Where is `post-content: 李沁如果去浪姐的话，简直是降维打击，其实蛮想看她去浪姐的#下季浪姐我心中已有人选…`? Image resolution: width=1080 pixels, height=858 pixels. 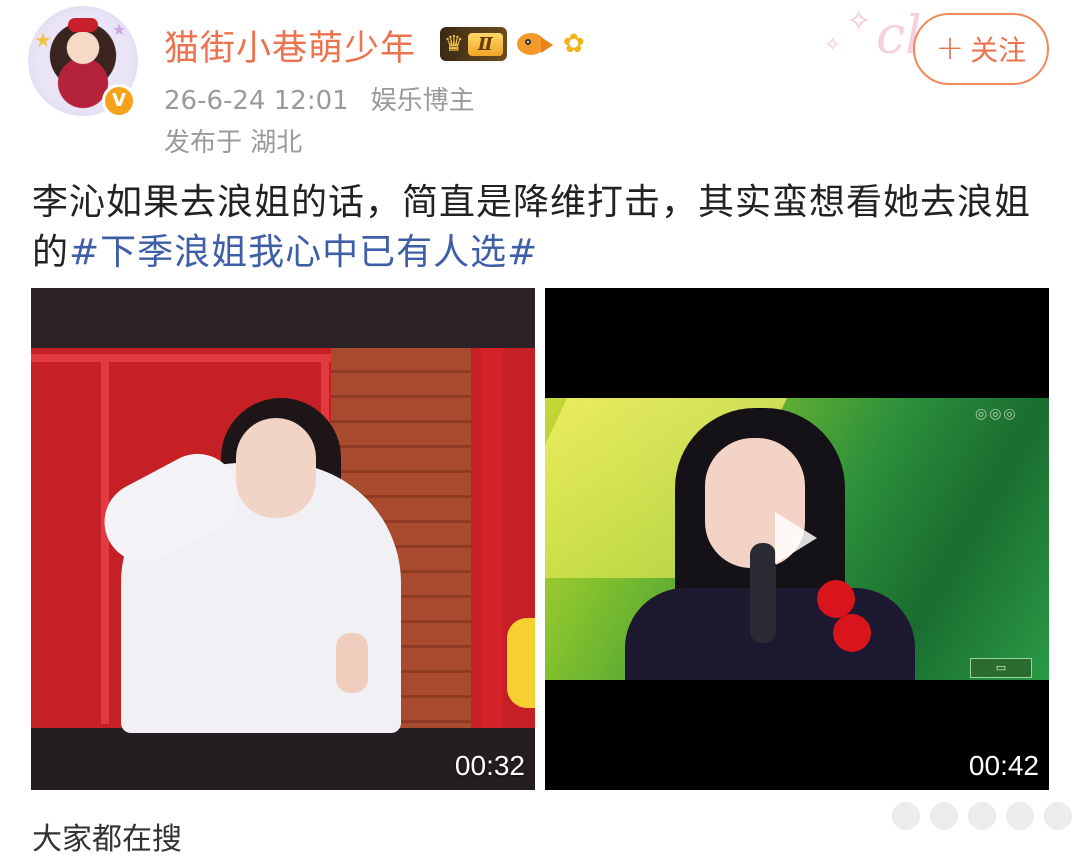 post-content: 李沁如果去浪姐的话，简直是降维打击，其实蛮想看她去浪姐的#下季浪姐我心中已有人选… is located at coordinates (542, 228).